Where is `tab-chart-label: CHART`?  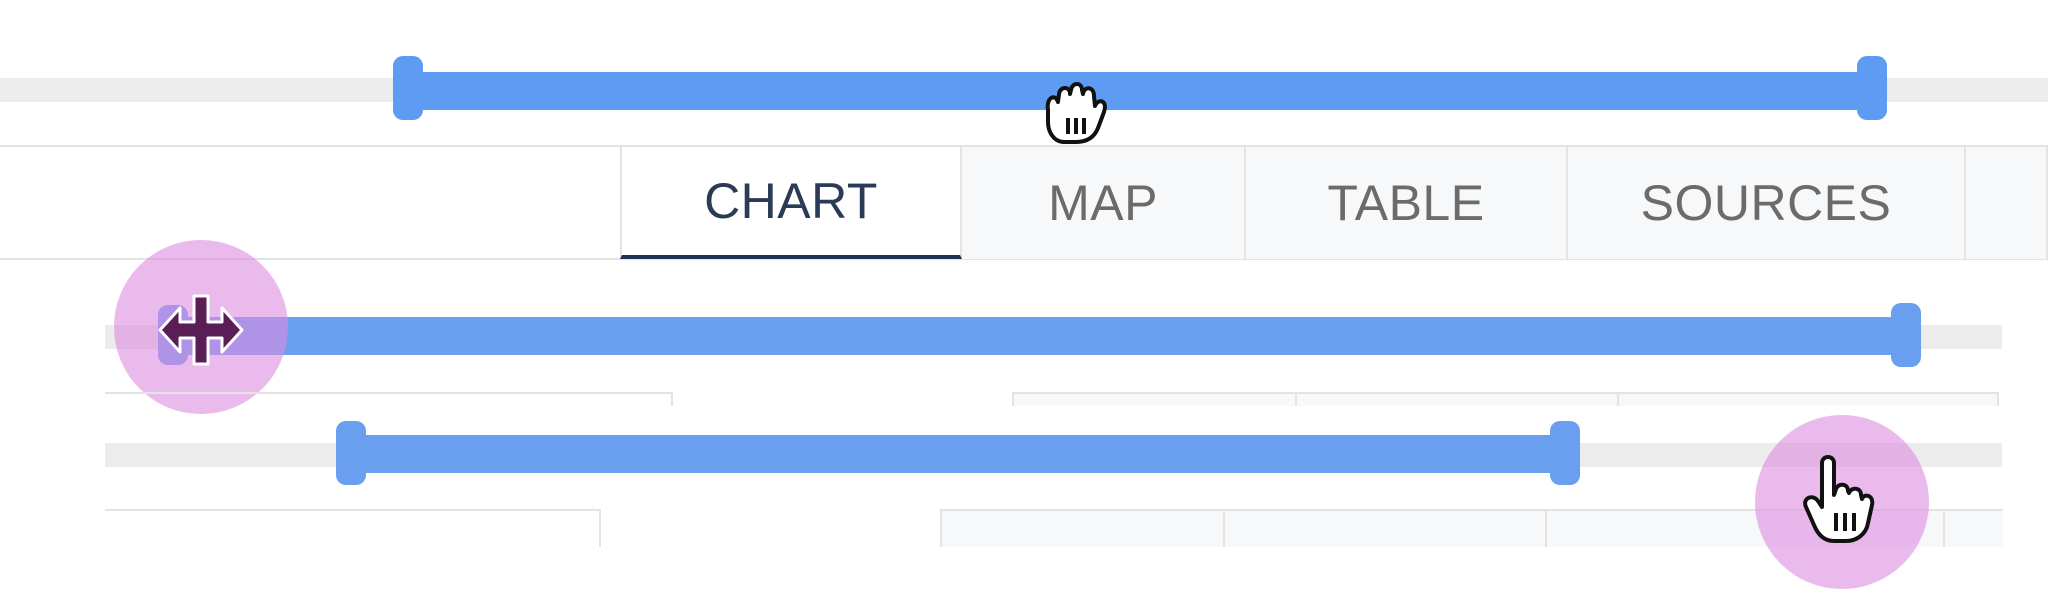 tab-chart-label: CHART is located at coordinates (791, 201).